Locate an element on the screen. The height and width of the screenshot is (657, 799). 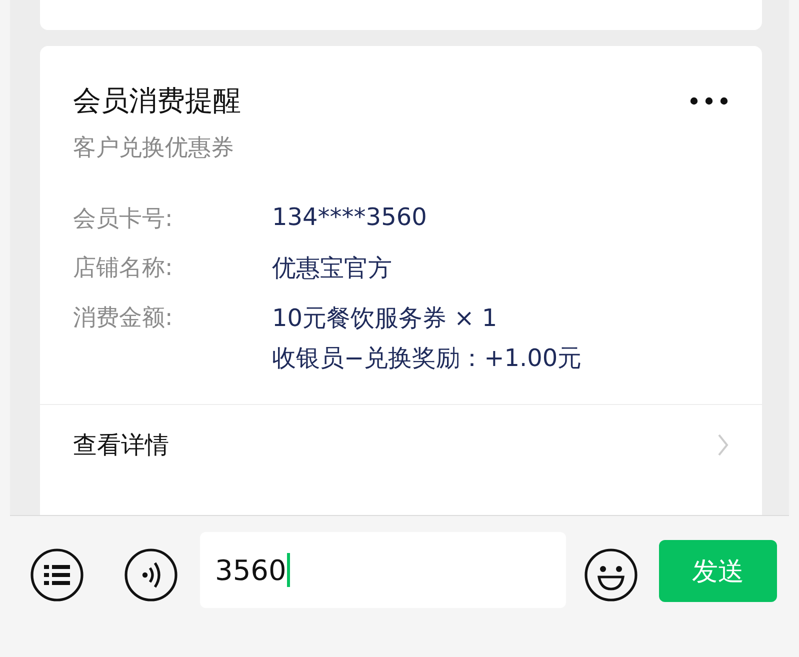
field-label: 消费金额: is located at coordinates (123, 318).